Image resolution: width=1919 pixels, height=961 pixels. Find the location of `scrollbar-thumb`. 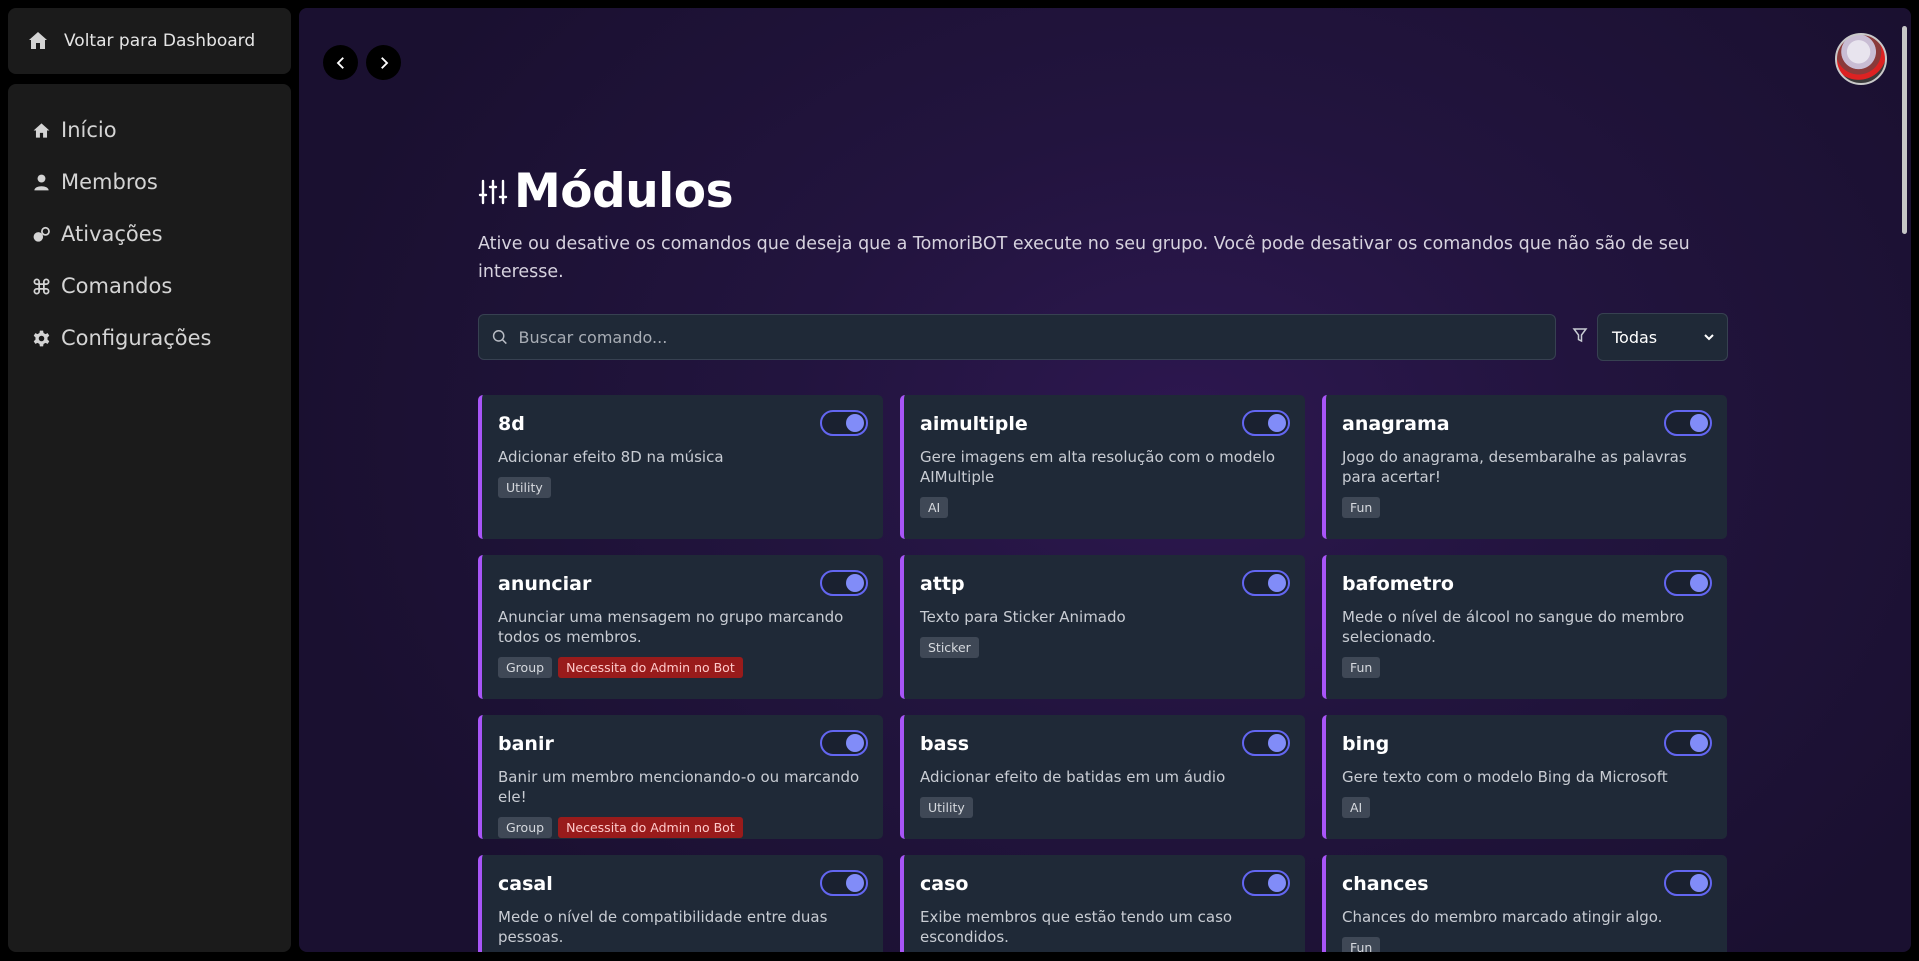

scrollbar-thumb is located at coordinates (1904, 130).